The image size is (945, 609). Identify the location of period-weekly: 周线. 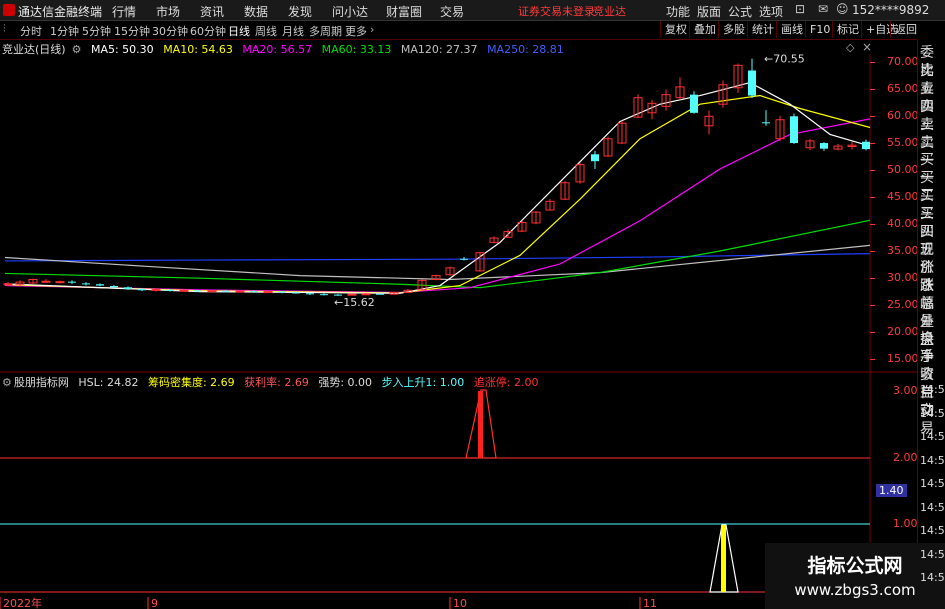
(266, 31).